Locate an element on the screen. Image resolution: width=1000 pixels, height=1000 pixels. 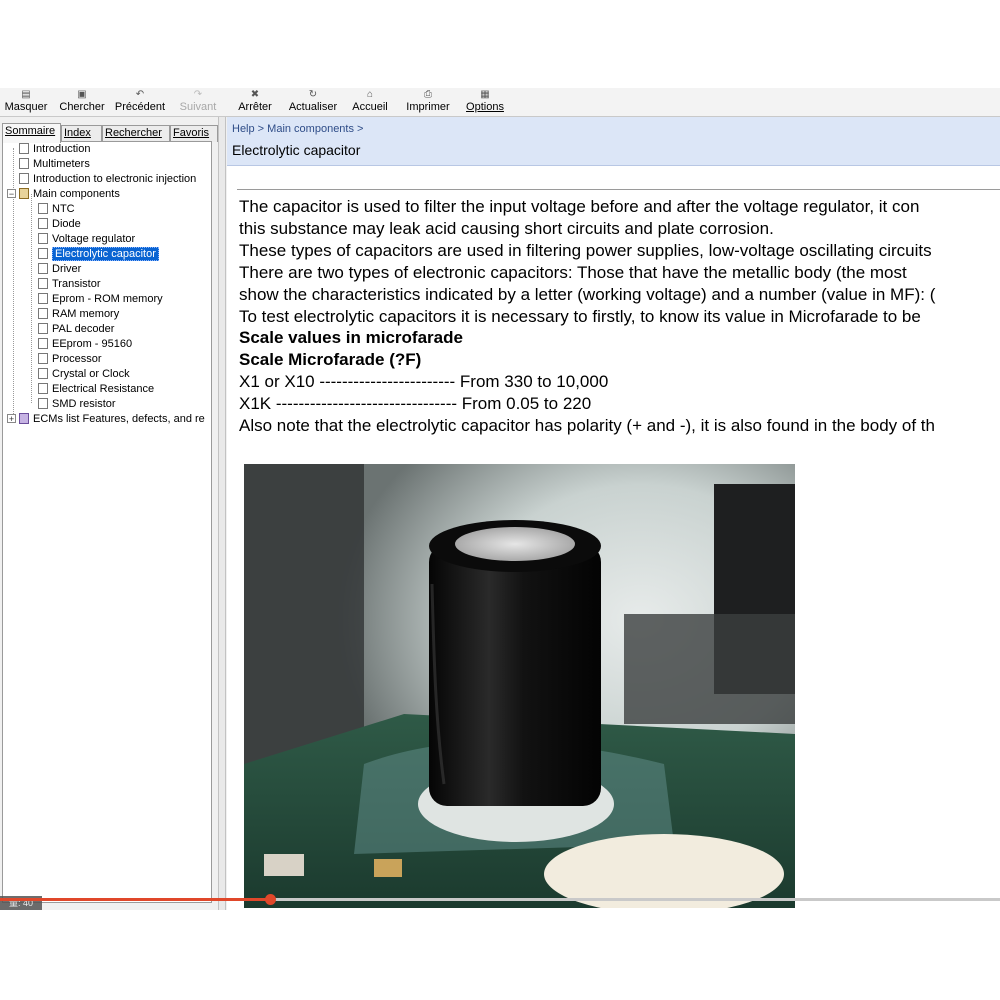
tree-item-main-components: − Main components is located at coordinates (63, 194).